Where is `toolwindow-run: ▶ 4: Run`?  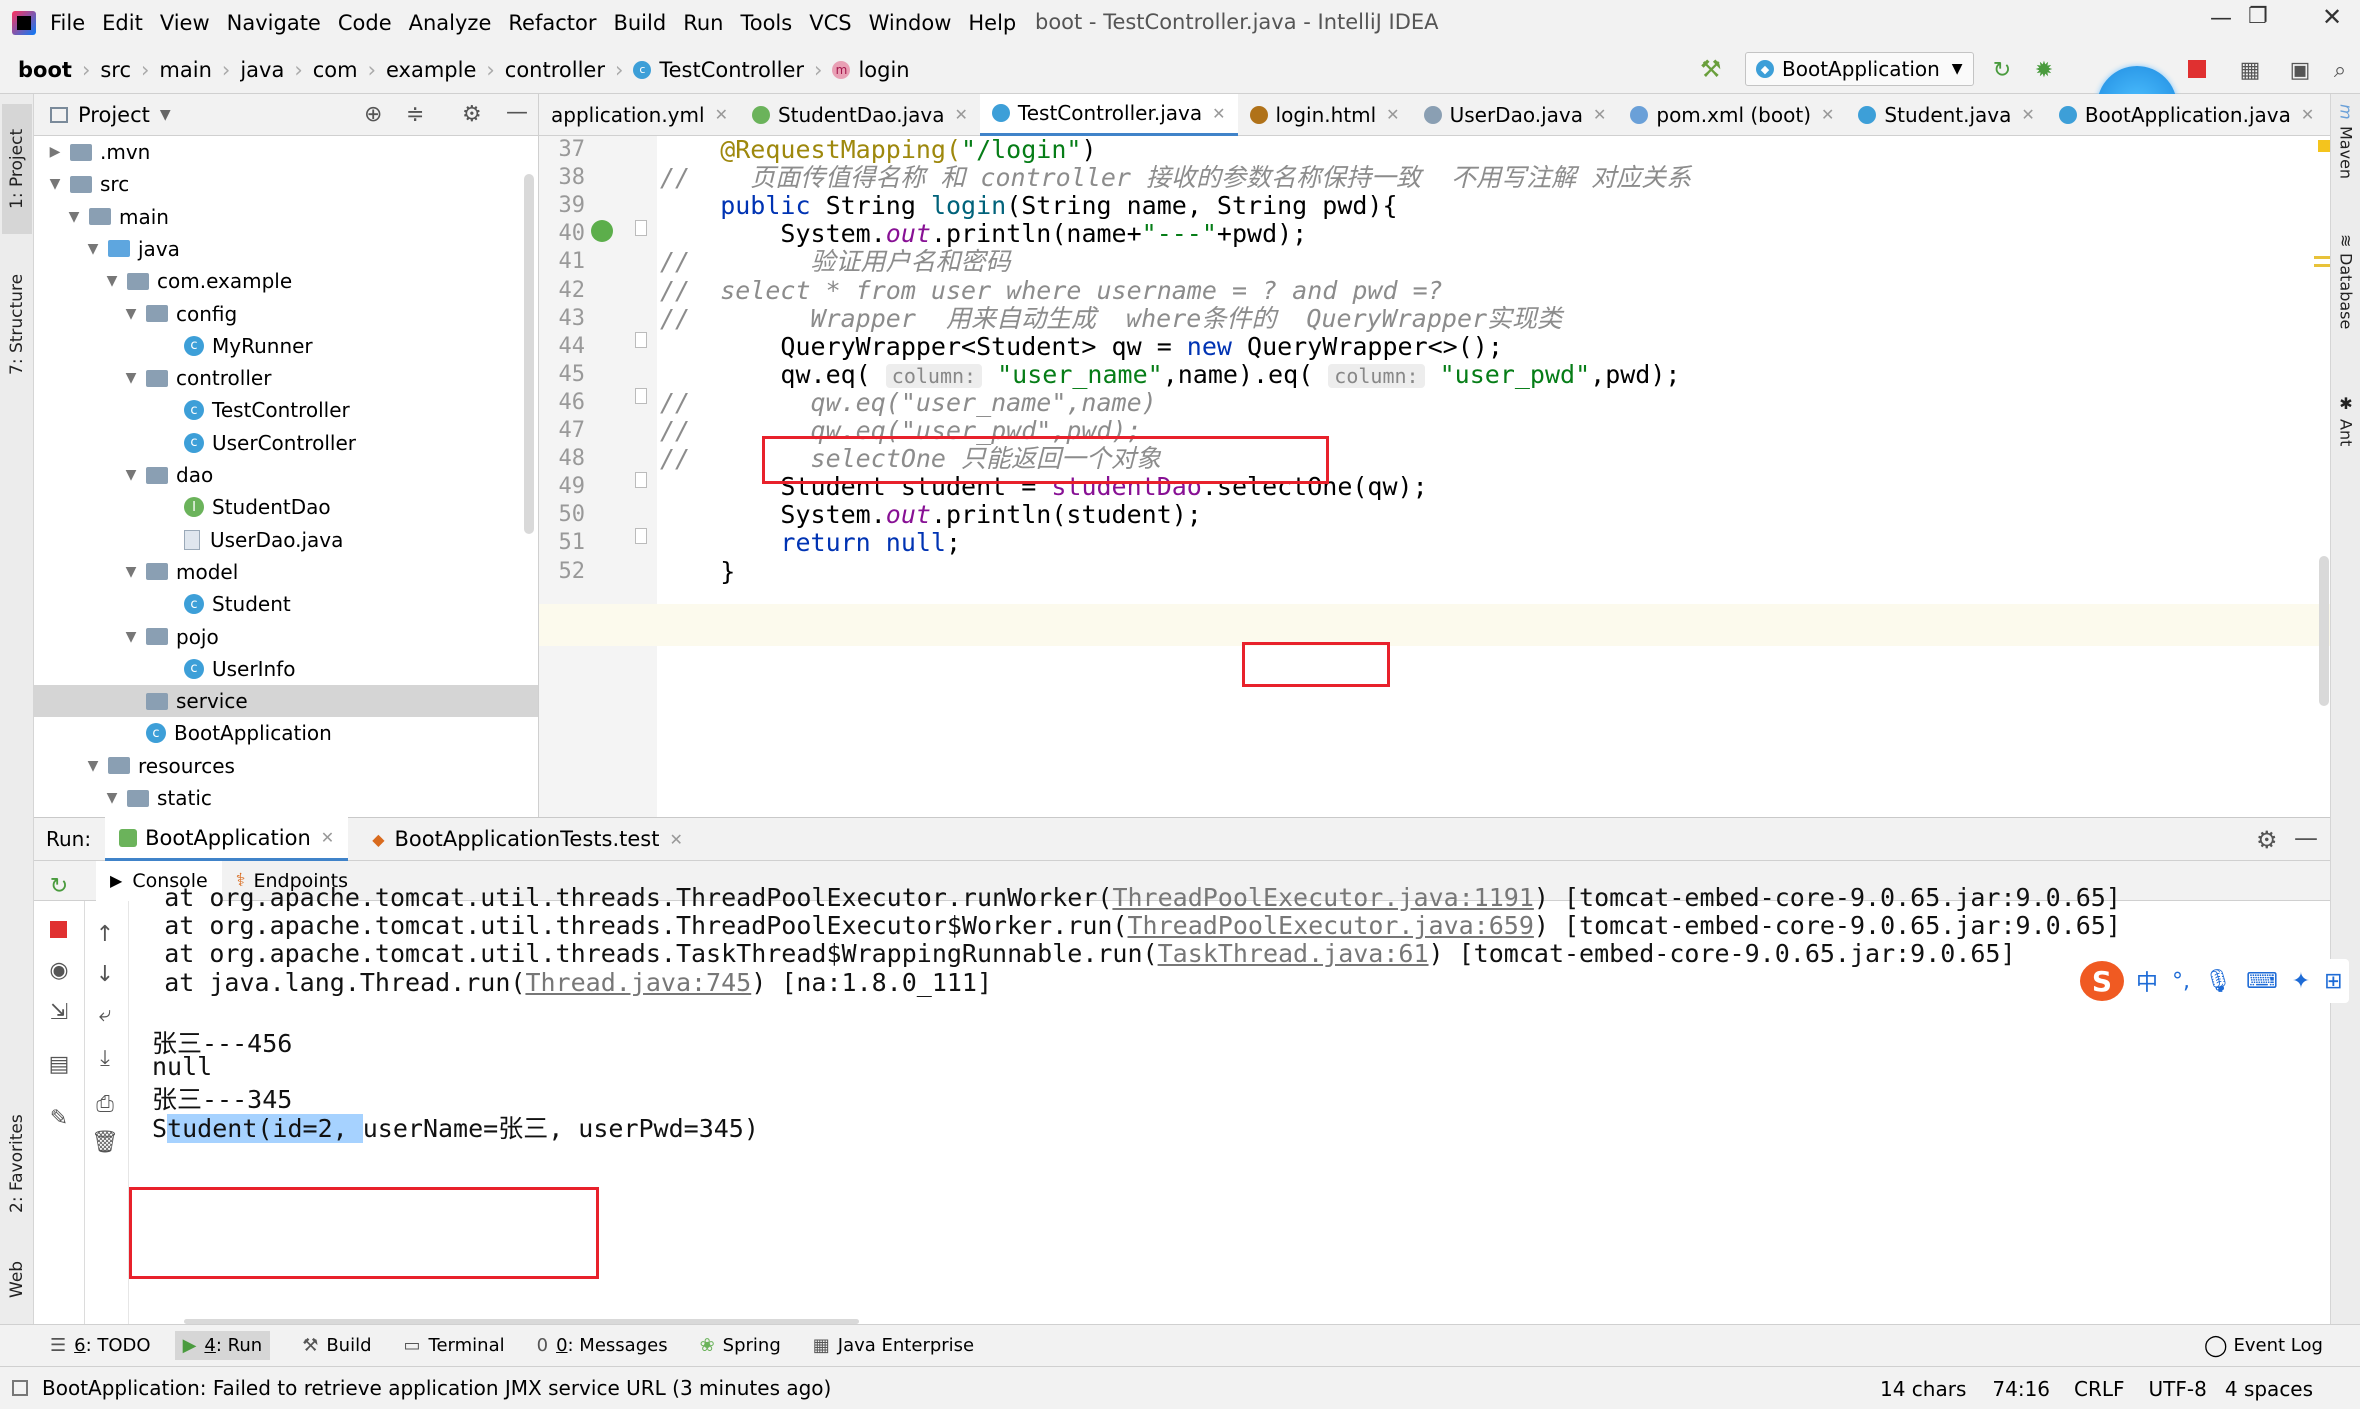 toolwindow-run: ▶ 4: Run is located at coordinates (222, 1345).